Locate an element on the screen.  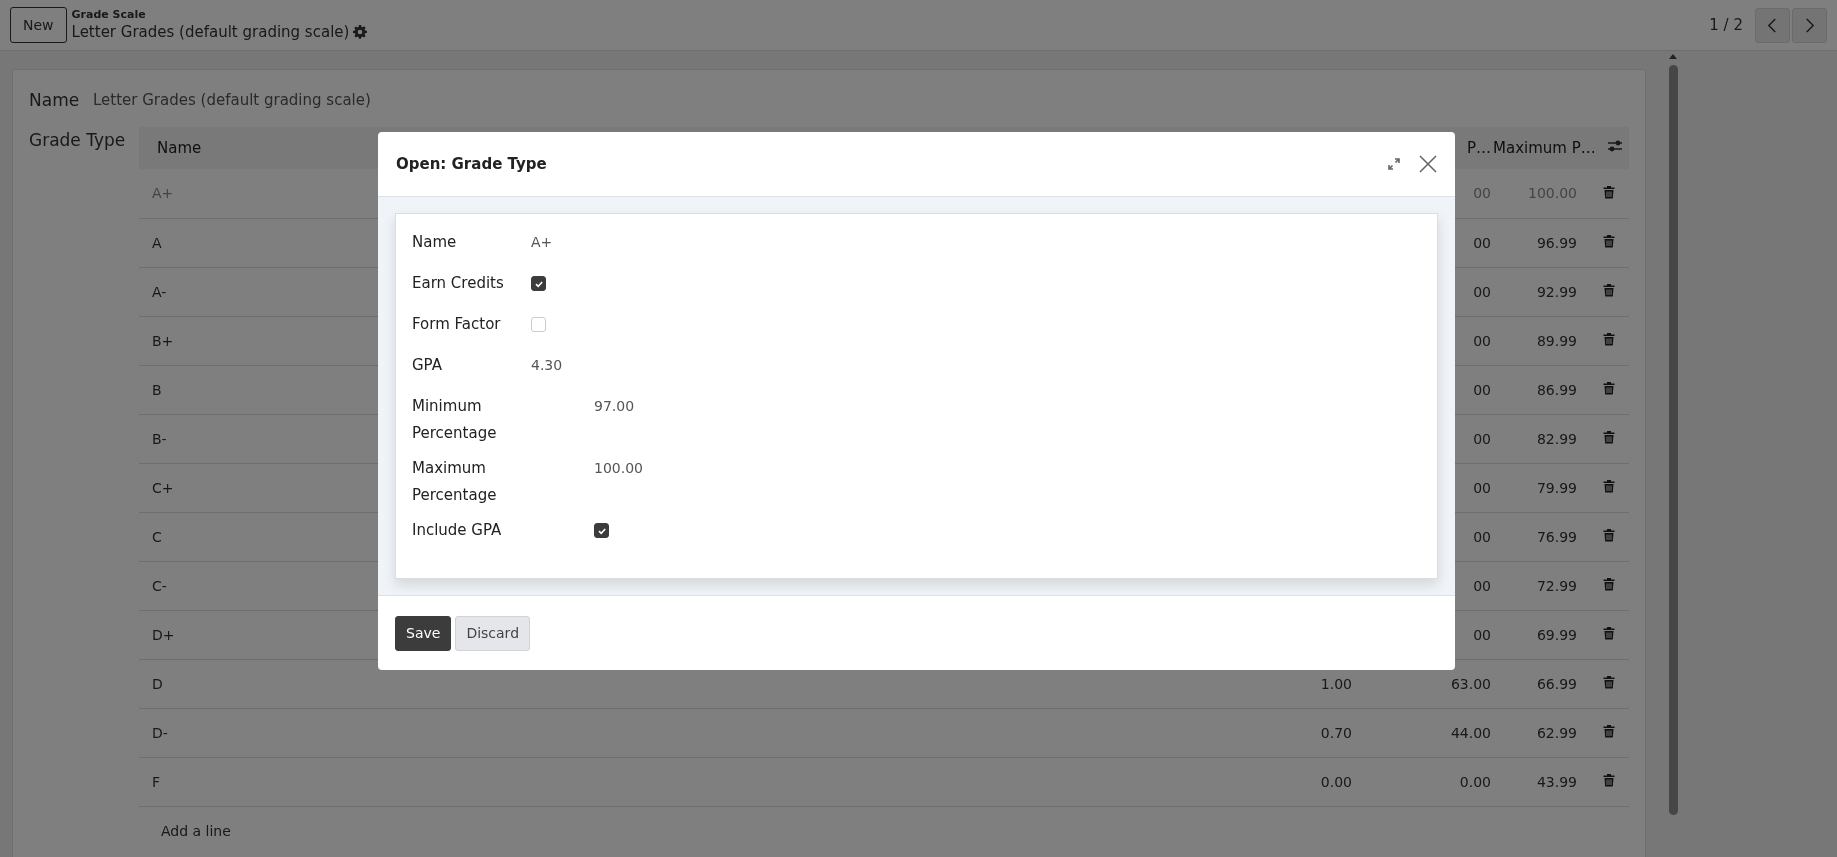
table-cell: 0.70 is located at coordinates (1336, 732).